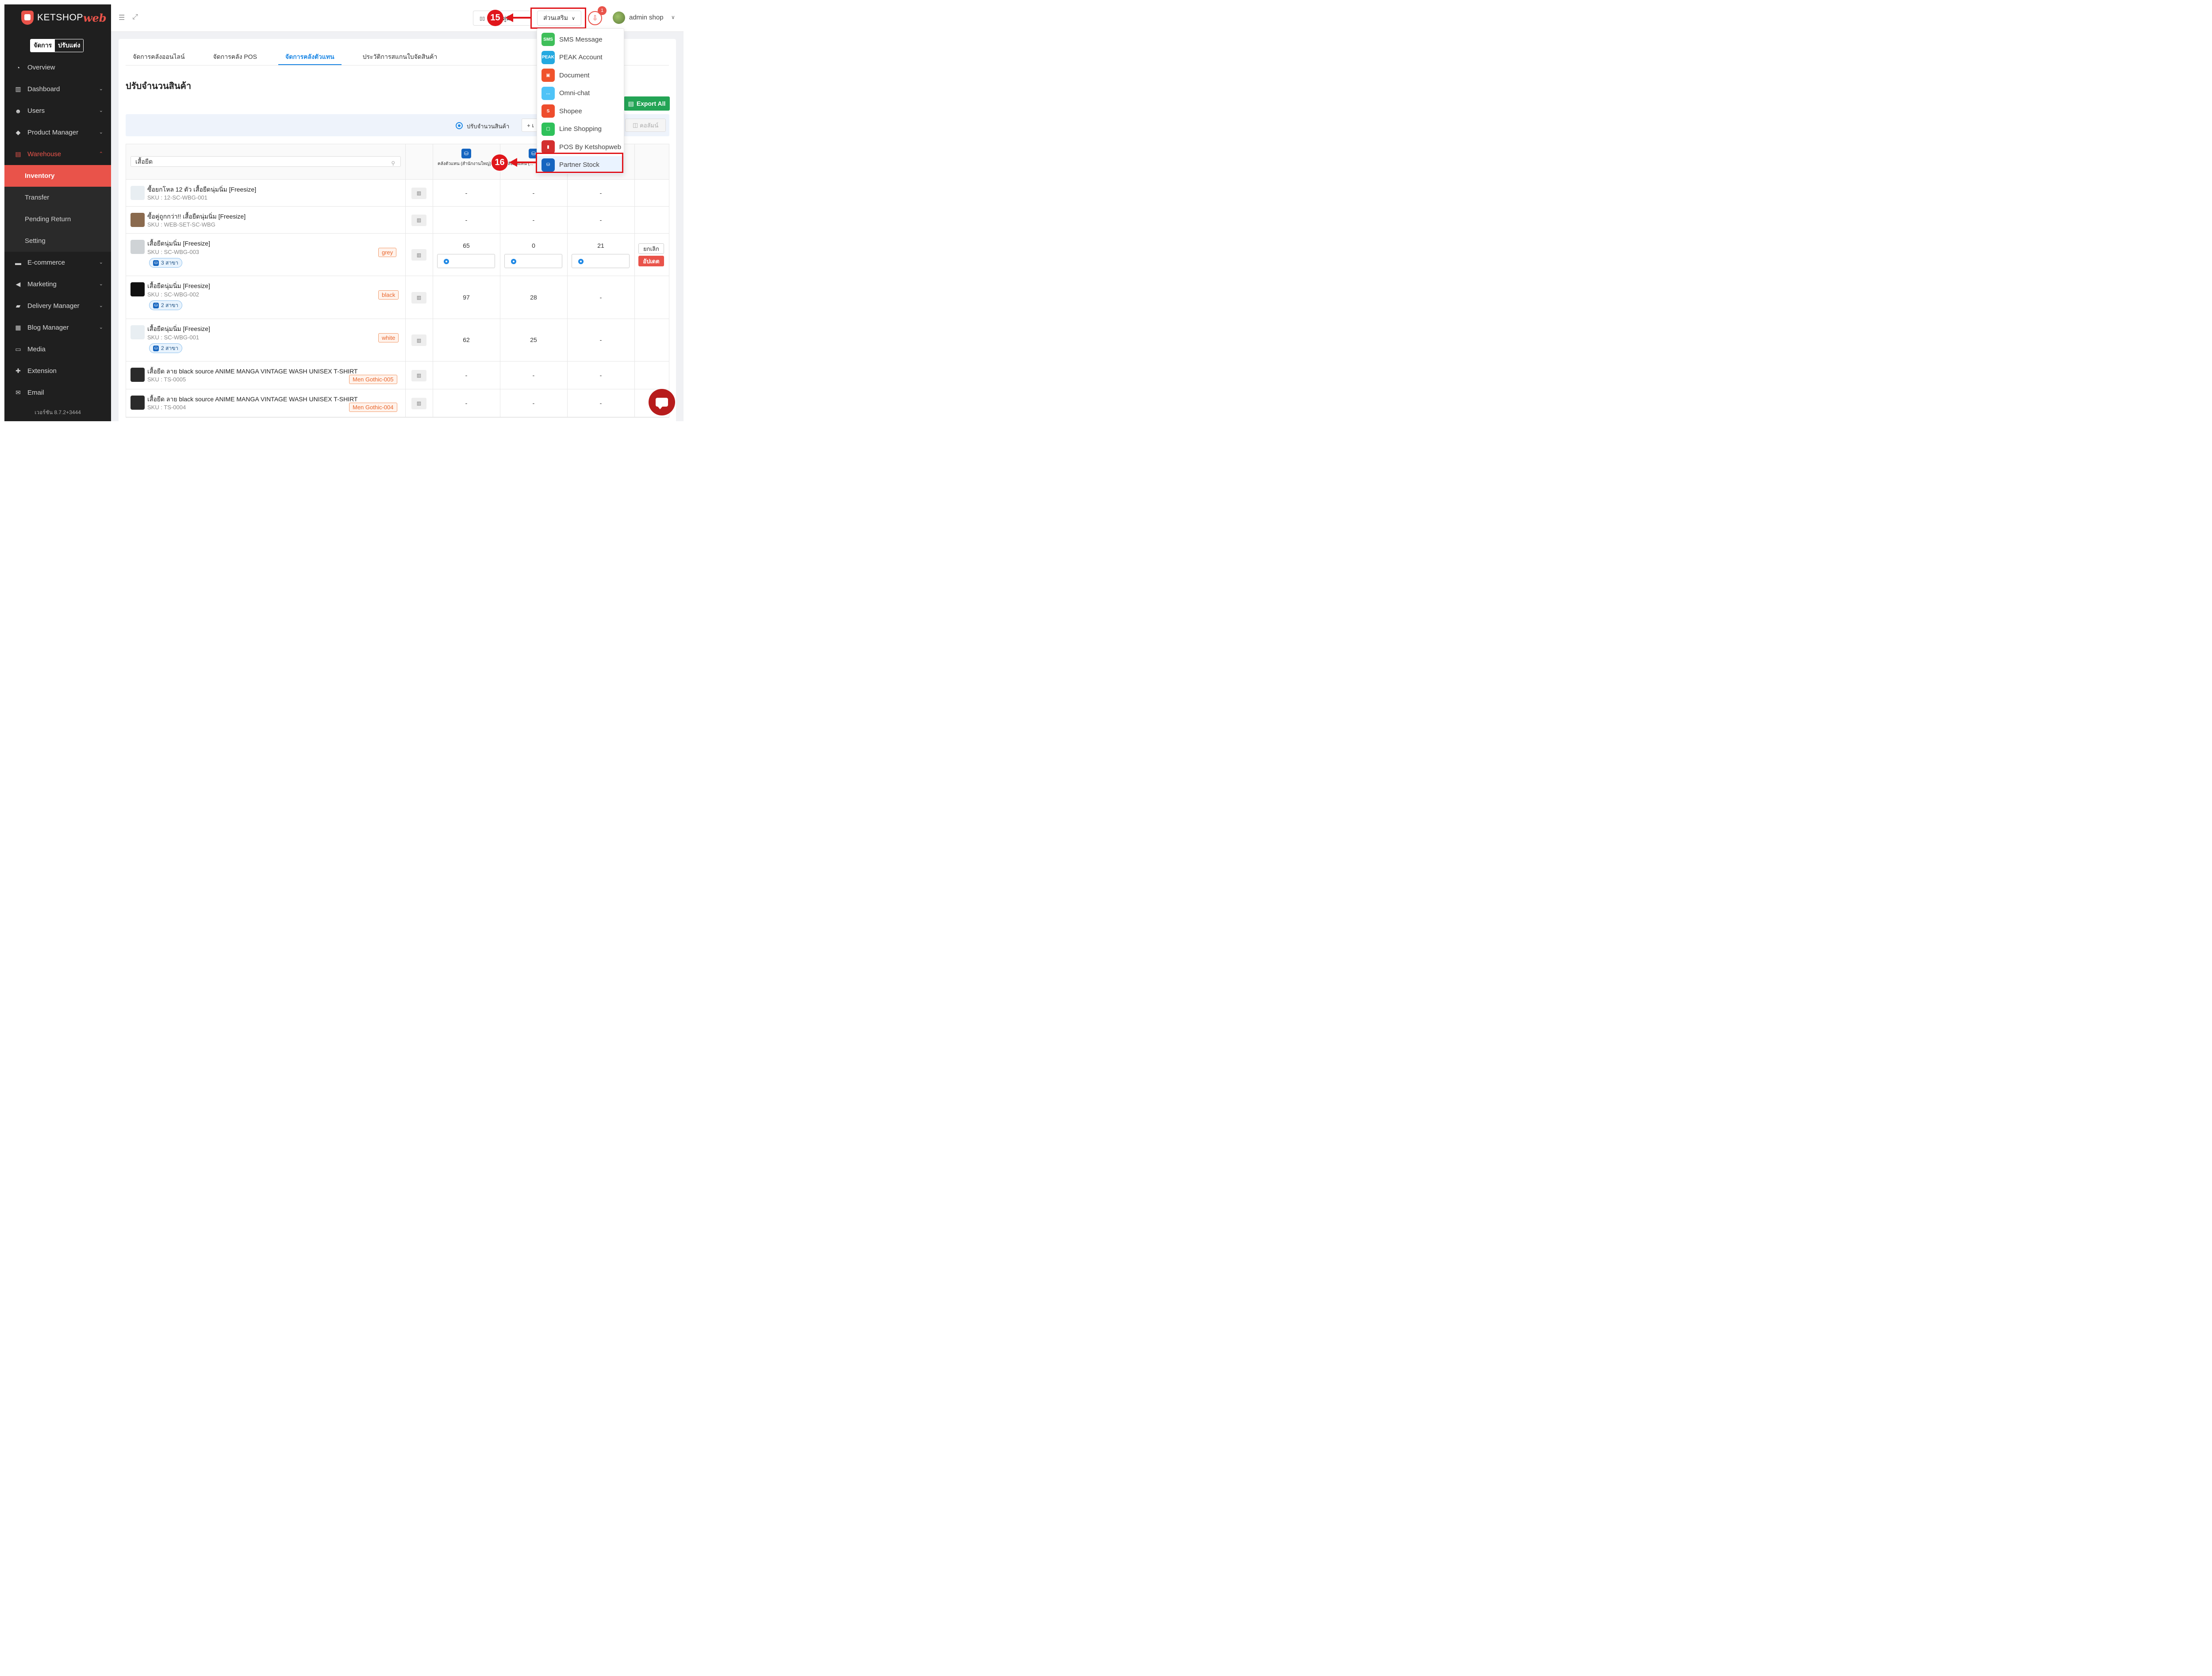 This screenshot has width=2212, height=1676. What do you see at coordinates (95, 17) in the screenshot?
I see `brand-accent: web` at bounding box center [95, 17].